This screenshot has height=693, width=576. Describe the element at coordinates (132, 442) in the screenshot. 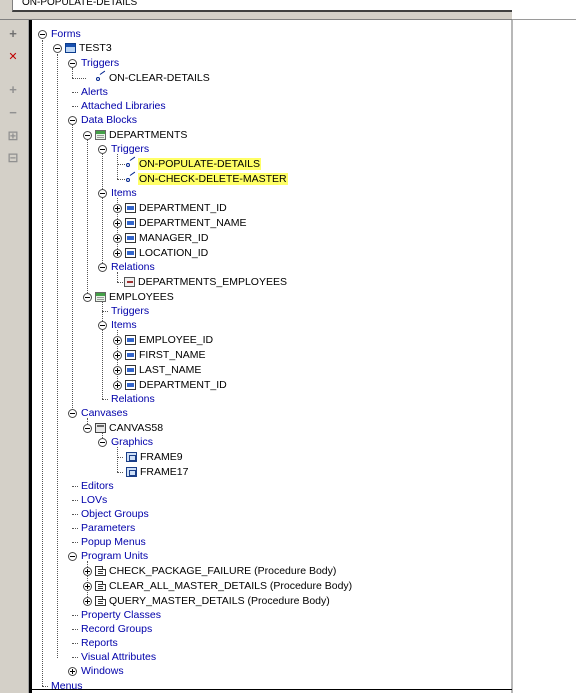

I see `node-label: Graphics` at that location.